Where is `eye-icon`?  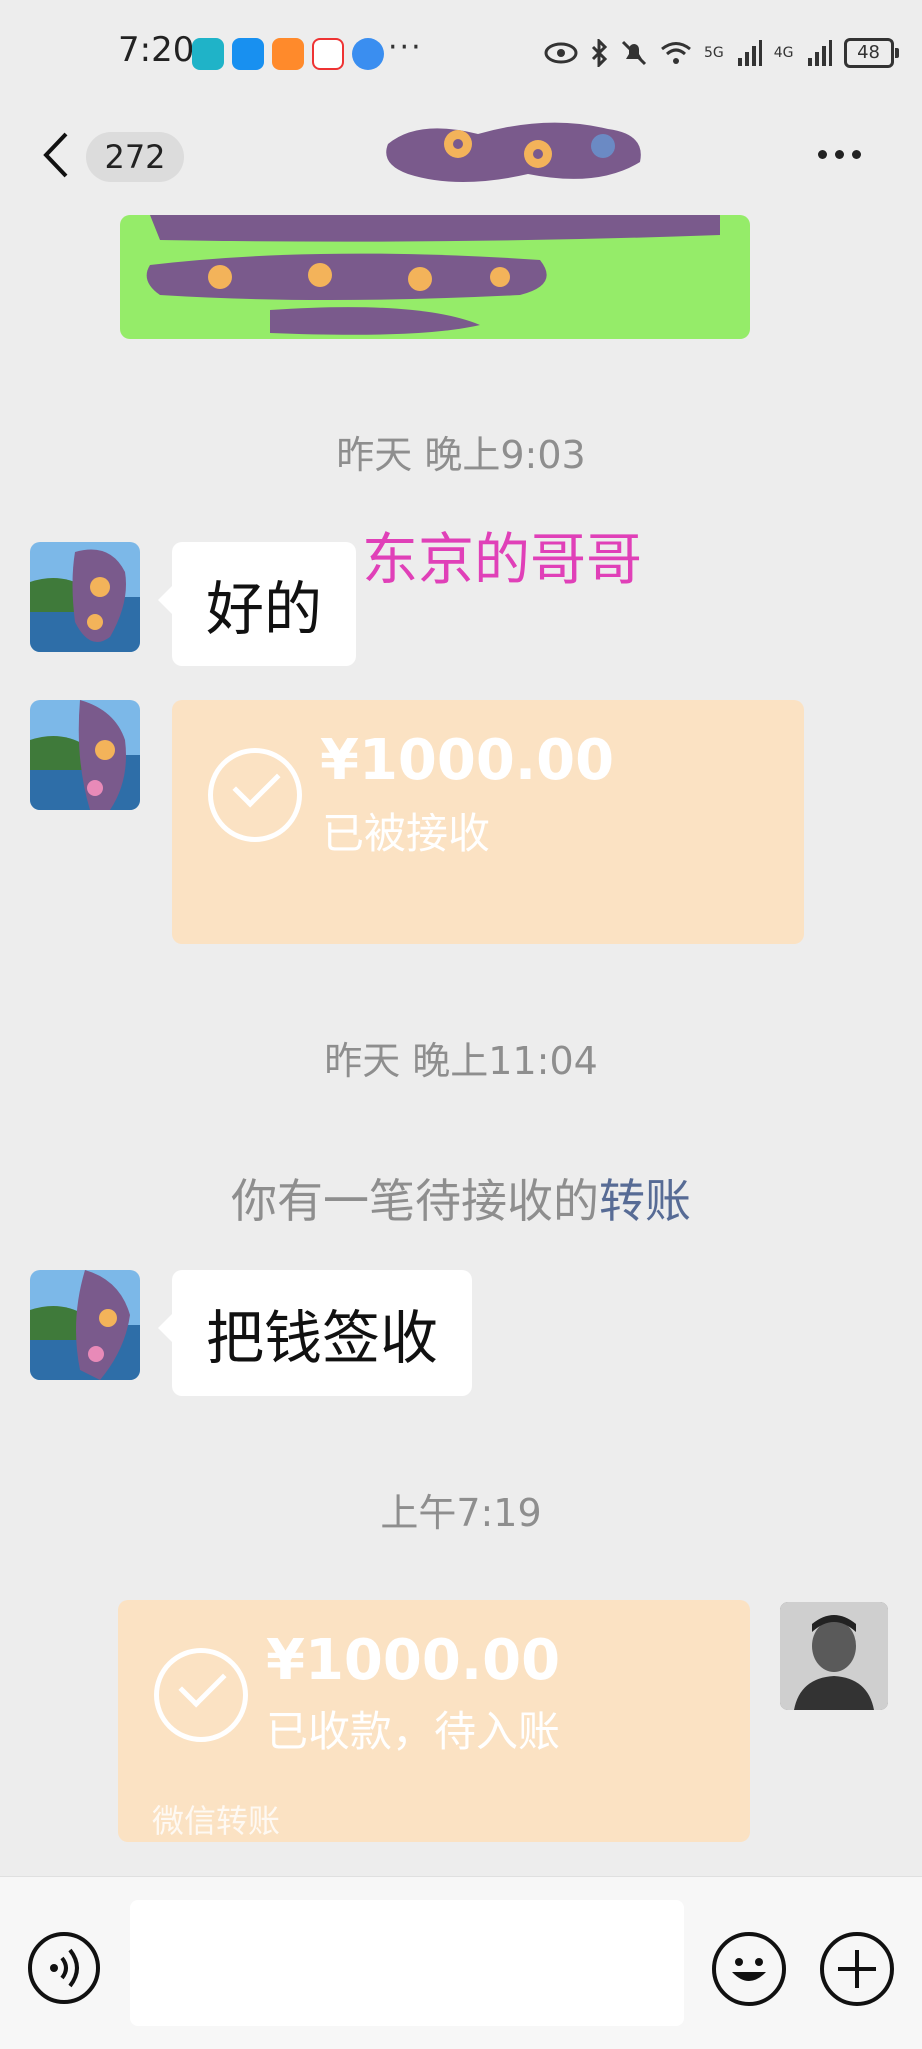
eye-icon is located at coordinates (561, 53).